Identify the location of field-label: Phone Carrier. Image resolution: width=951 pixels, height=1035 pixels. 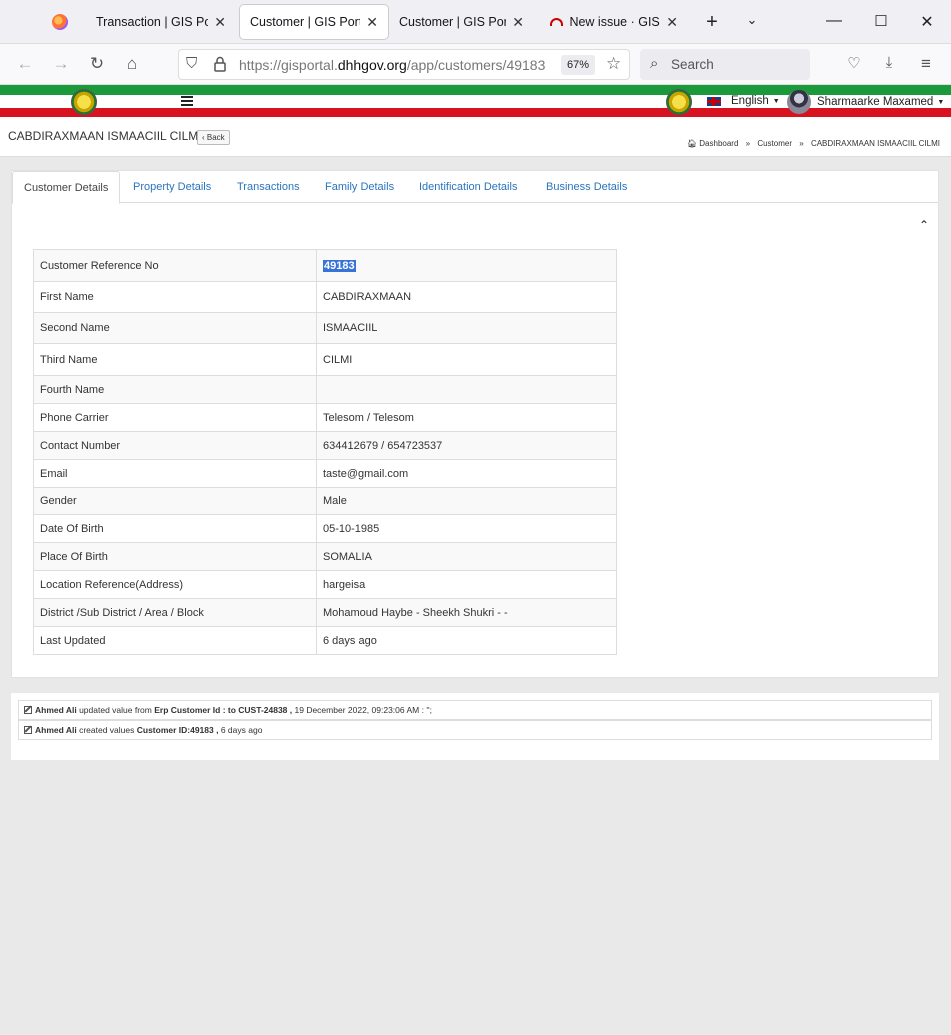
(175, 417).